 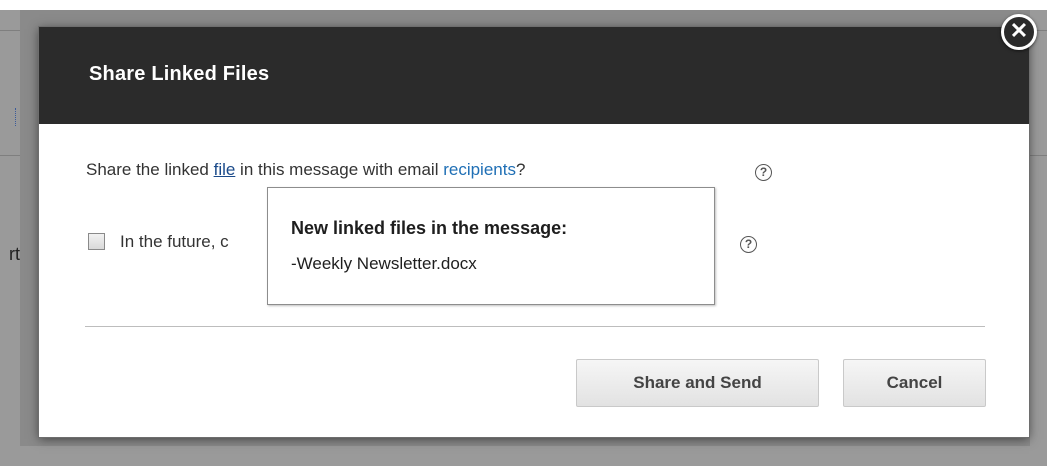 I want to click on dialog-title: Share Linked Files, so click(x=179, y=74).